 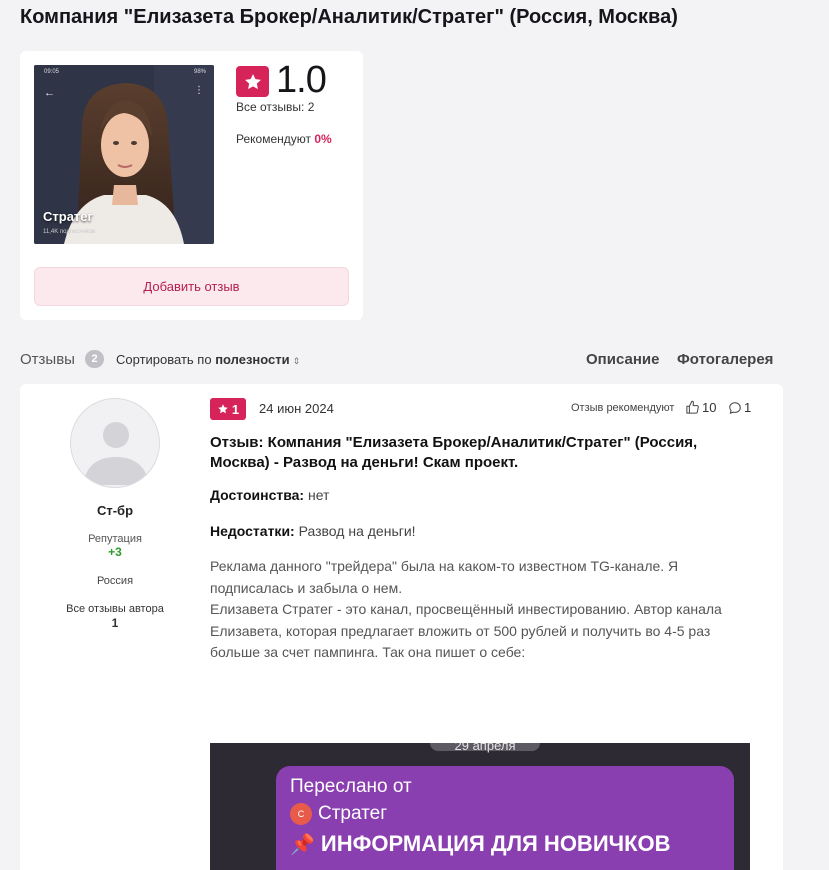 What do you see at coordinates (273, 139) in the screenshot?
I see `recommend-label: Рекомендуют` at bounding box center [273, 139].